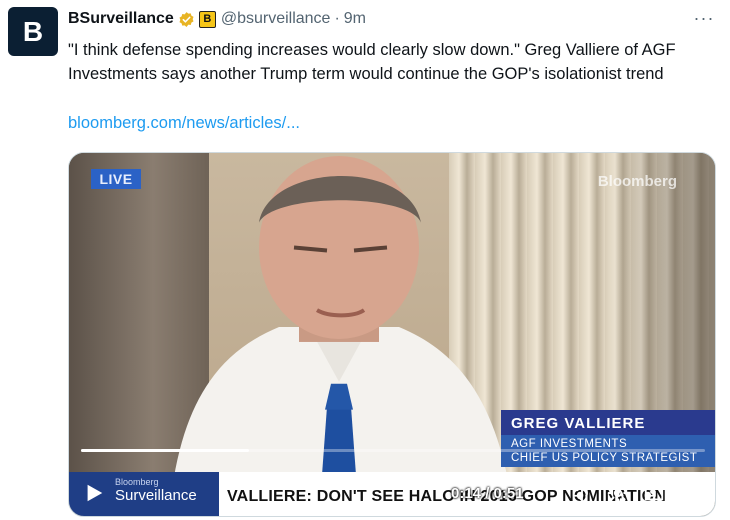 This screenshot has height=520, width=730. What do you see at coordinates (94, 493) in the screenshot?
I see `play-icon` at bounding box center [94, 493].